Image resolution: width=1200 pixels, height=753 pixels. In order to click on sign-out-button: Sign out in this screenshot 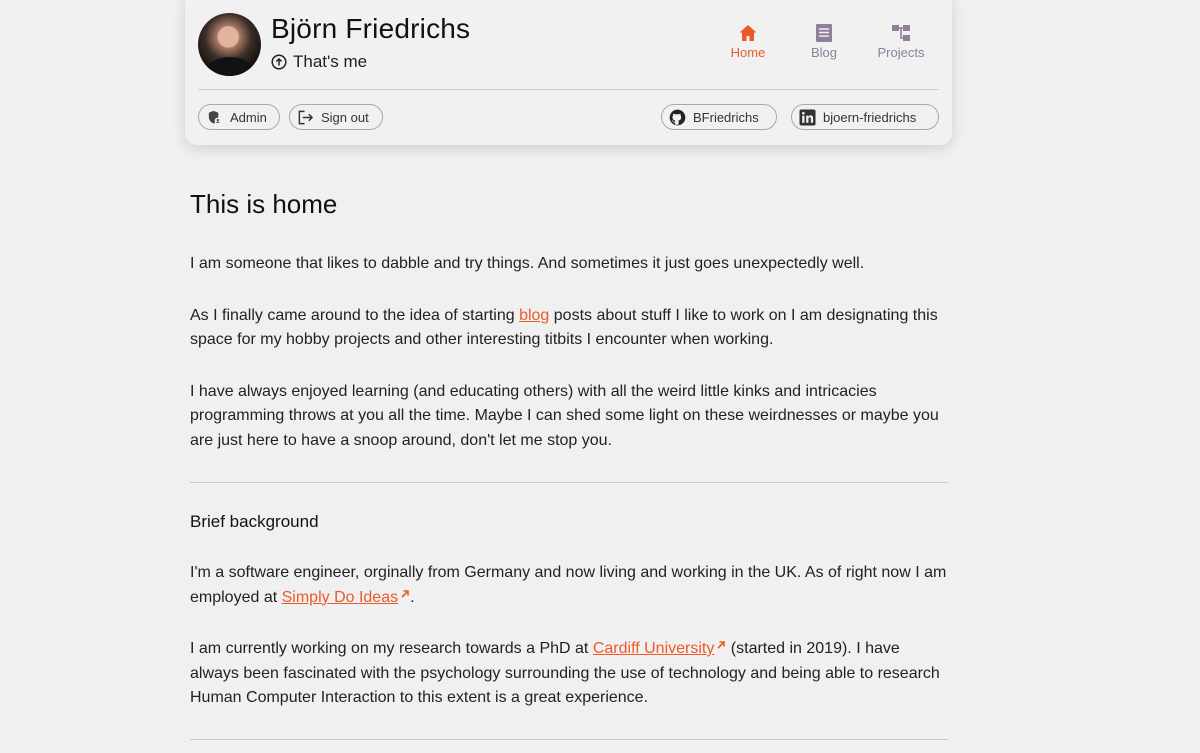, I will do `click(336, 117)`.